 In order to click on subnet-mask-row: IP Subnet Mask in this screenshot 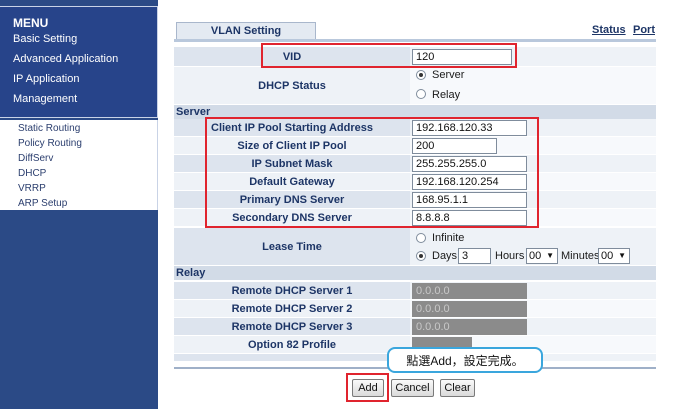, I will do `click(415, 164)`.